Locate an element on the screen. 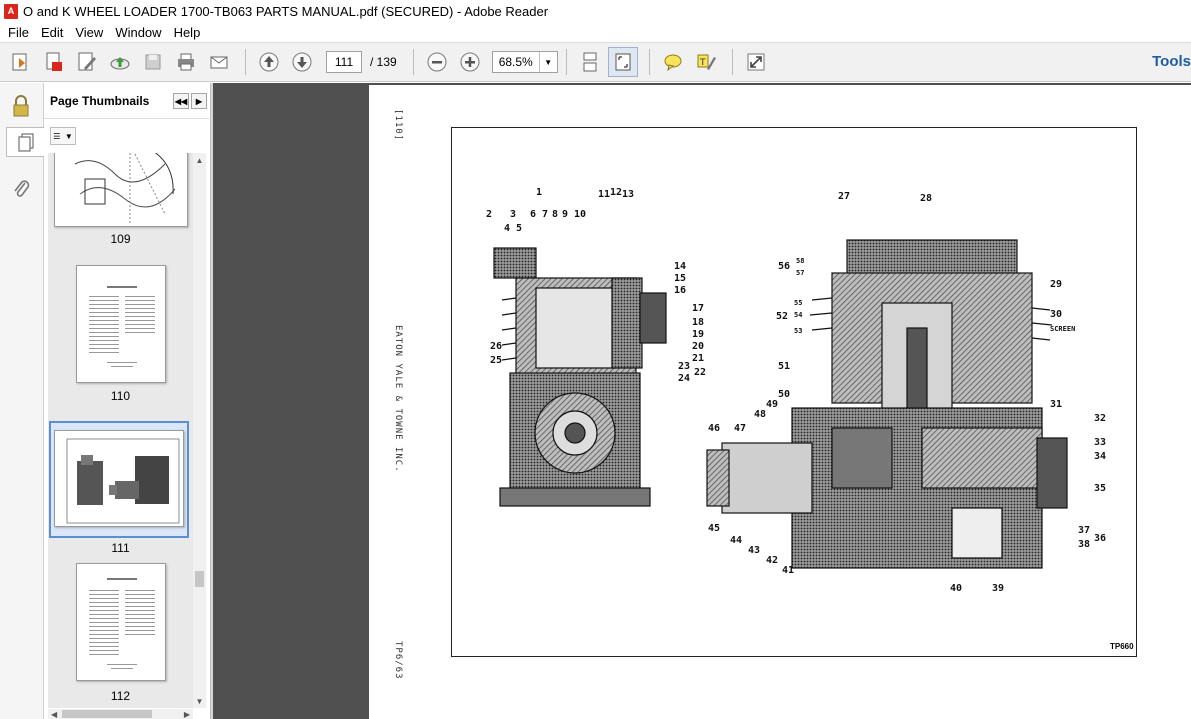 The image size is (1191, 719). open-button is located at coordinates (21, 62).